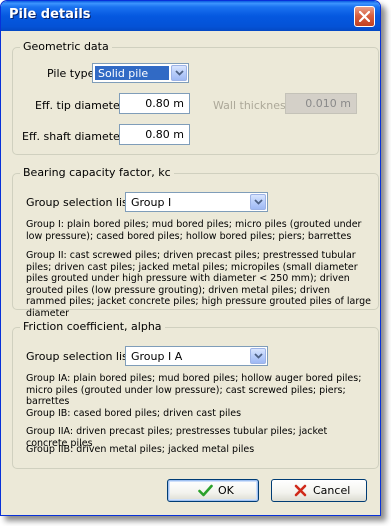 The height and width of the screenshot is (526, 391). What do you see at coordinates (151, 202) in the screenshot?
I see `bearing-group-value: Group I` at bounding box center [151, 202].